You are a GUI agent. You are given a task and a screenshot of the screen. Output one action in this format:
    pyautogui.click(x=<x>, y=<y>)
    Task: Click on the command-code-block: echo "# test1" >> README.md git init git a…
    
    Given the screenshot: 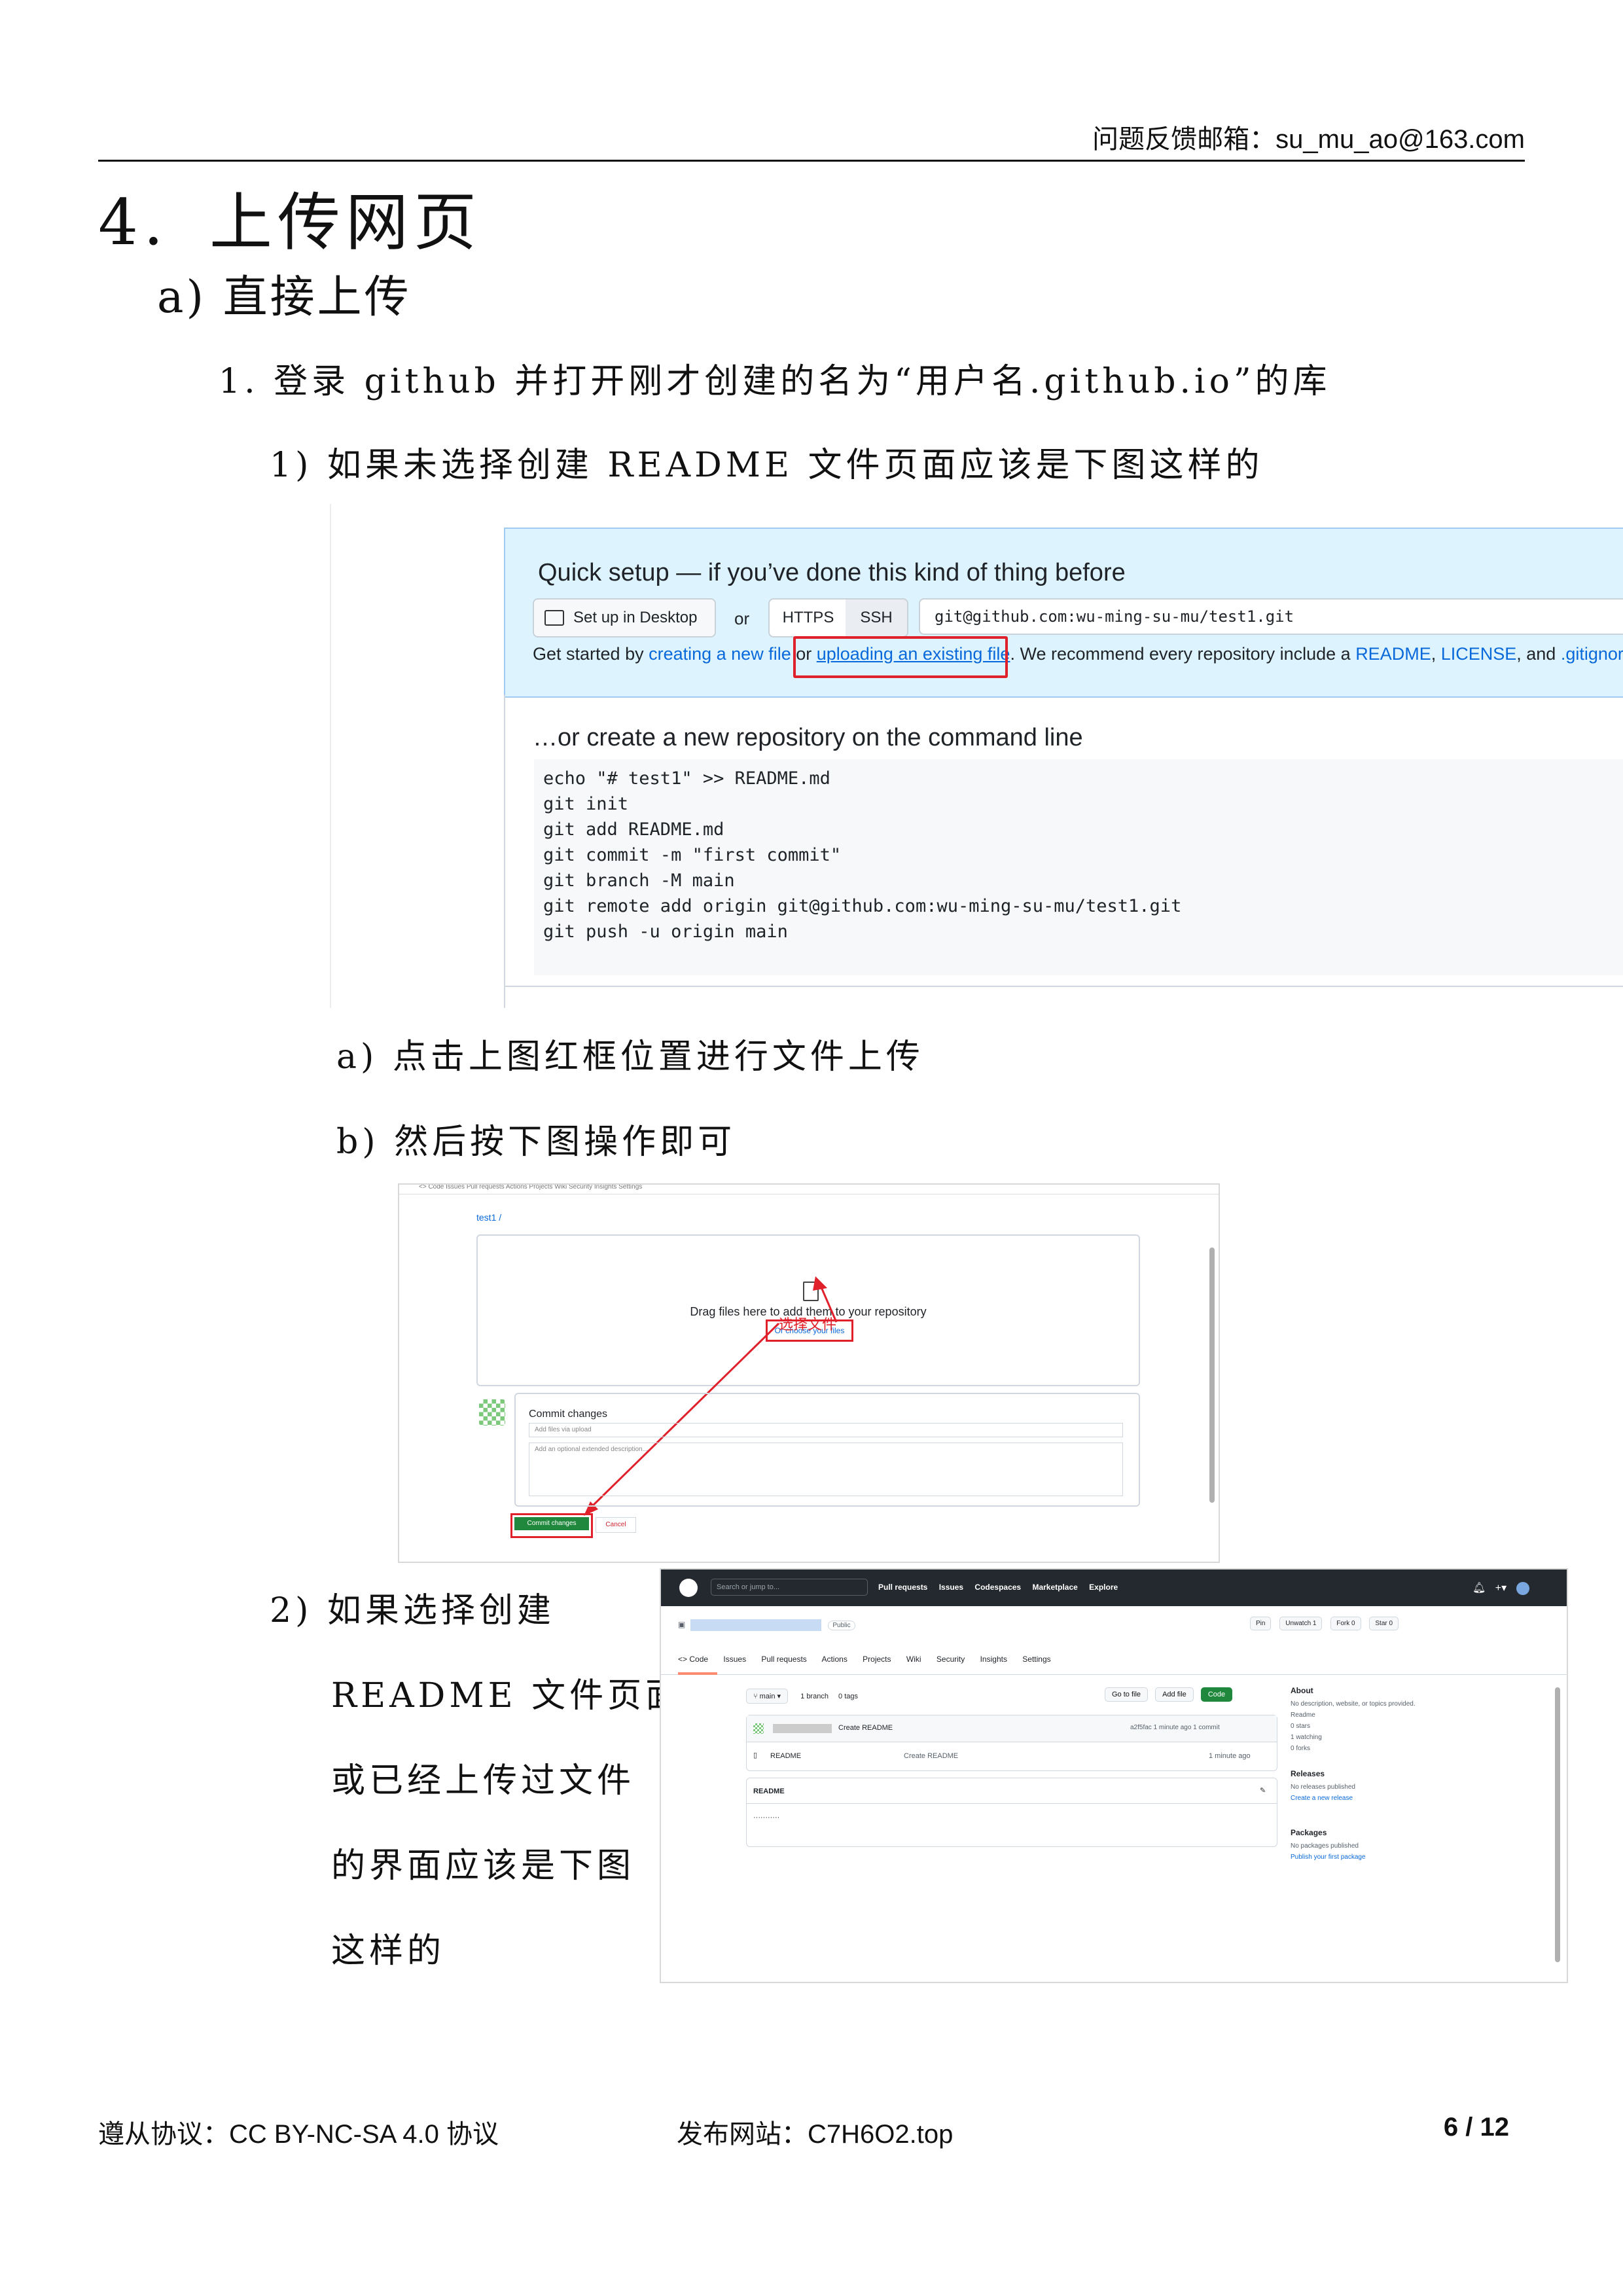 What is the action you would take?
    pyautogui.click(x=1078, y=867)
    